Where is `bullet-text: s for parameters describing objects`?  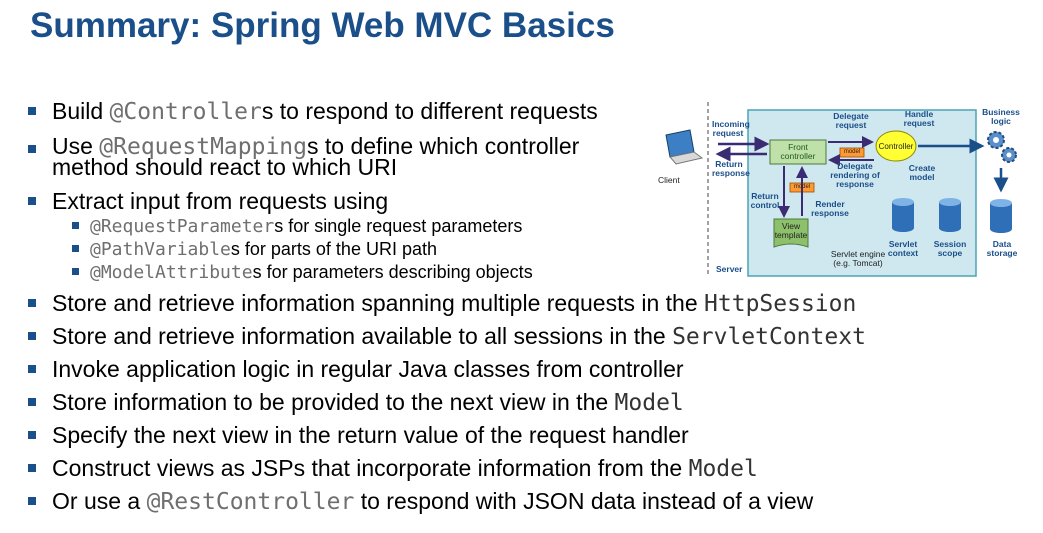 bullet-text: s for parameters describing objects is located at coordinates (392, 272).